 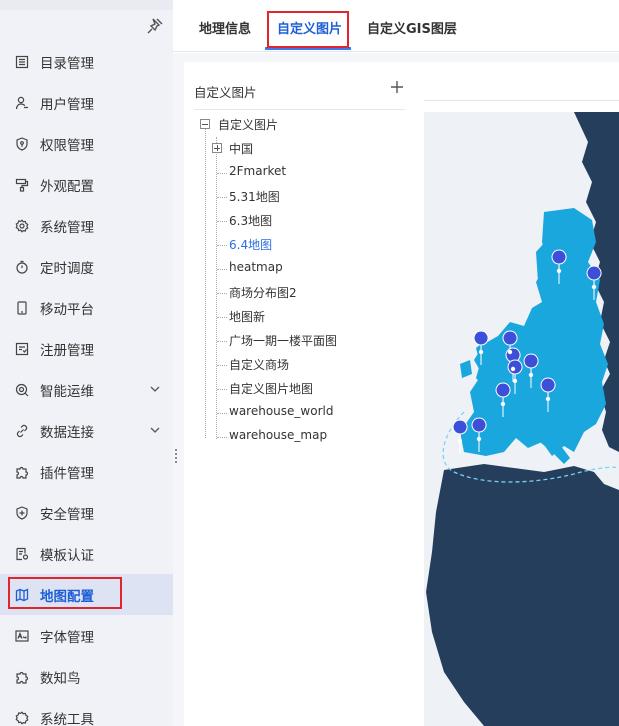 I want to click on sidebar-item-label: 字体管理, so click(x=67, y=637).